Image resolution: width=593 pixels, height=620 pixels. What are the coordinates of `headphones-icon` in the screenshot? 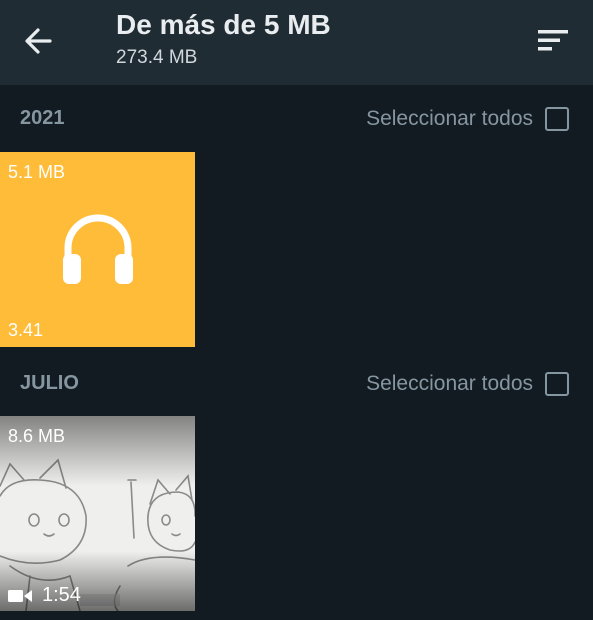 It's located at (98, 249).